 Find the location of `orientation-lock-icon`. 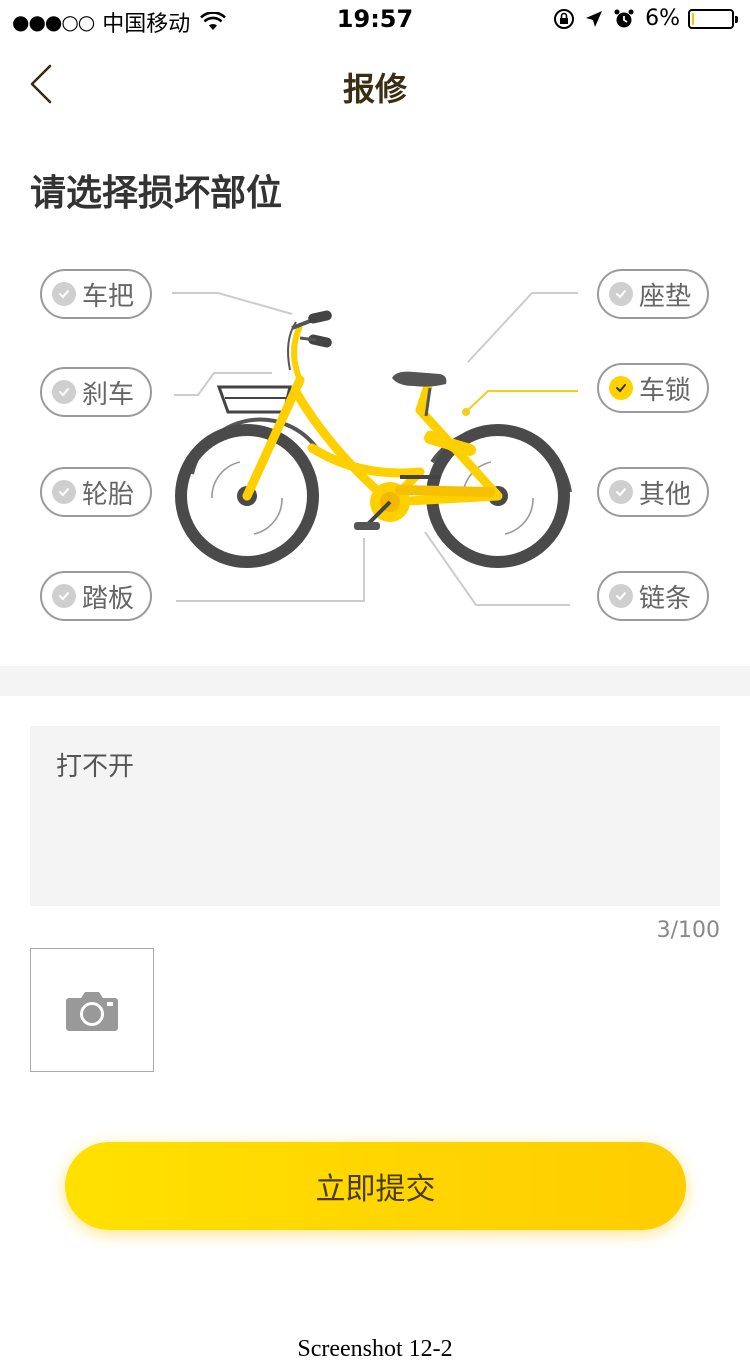

orientation-lock-icon is located at coordinates (564, 18).